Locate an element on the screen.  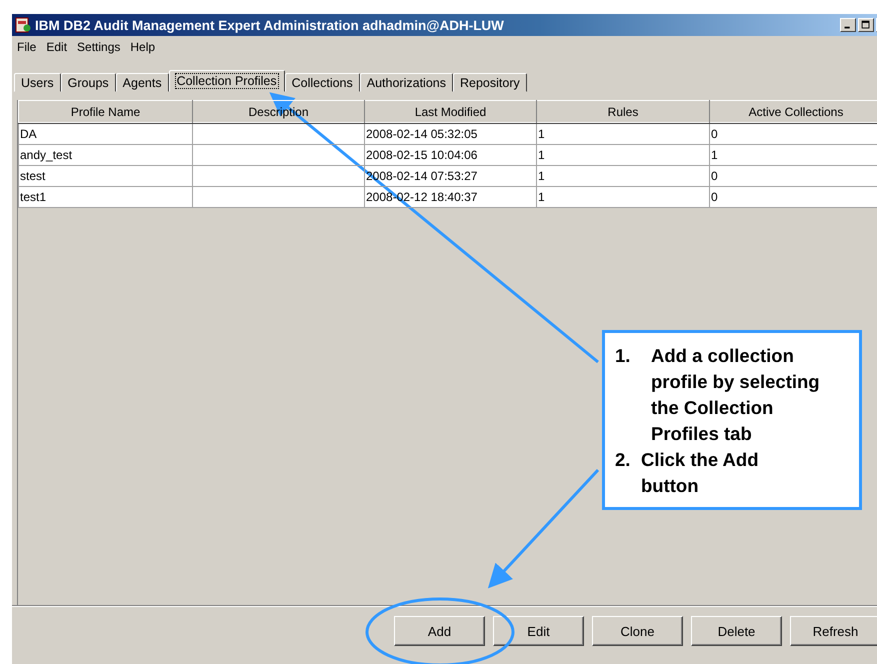
list-number: 2. is located at coordinates (623, 460).